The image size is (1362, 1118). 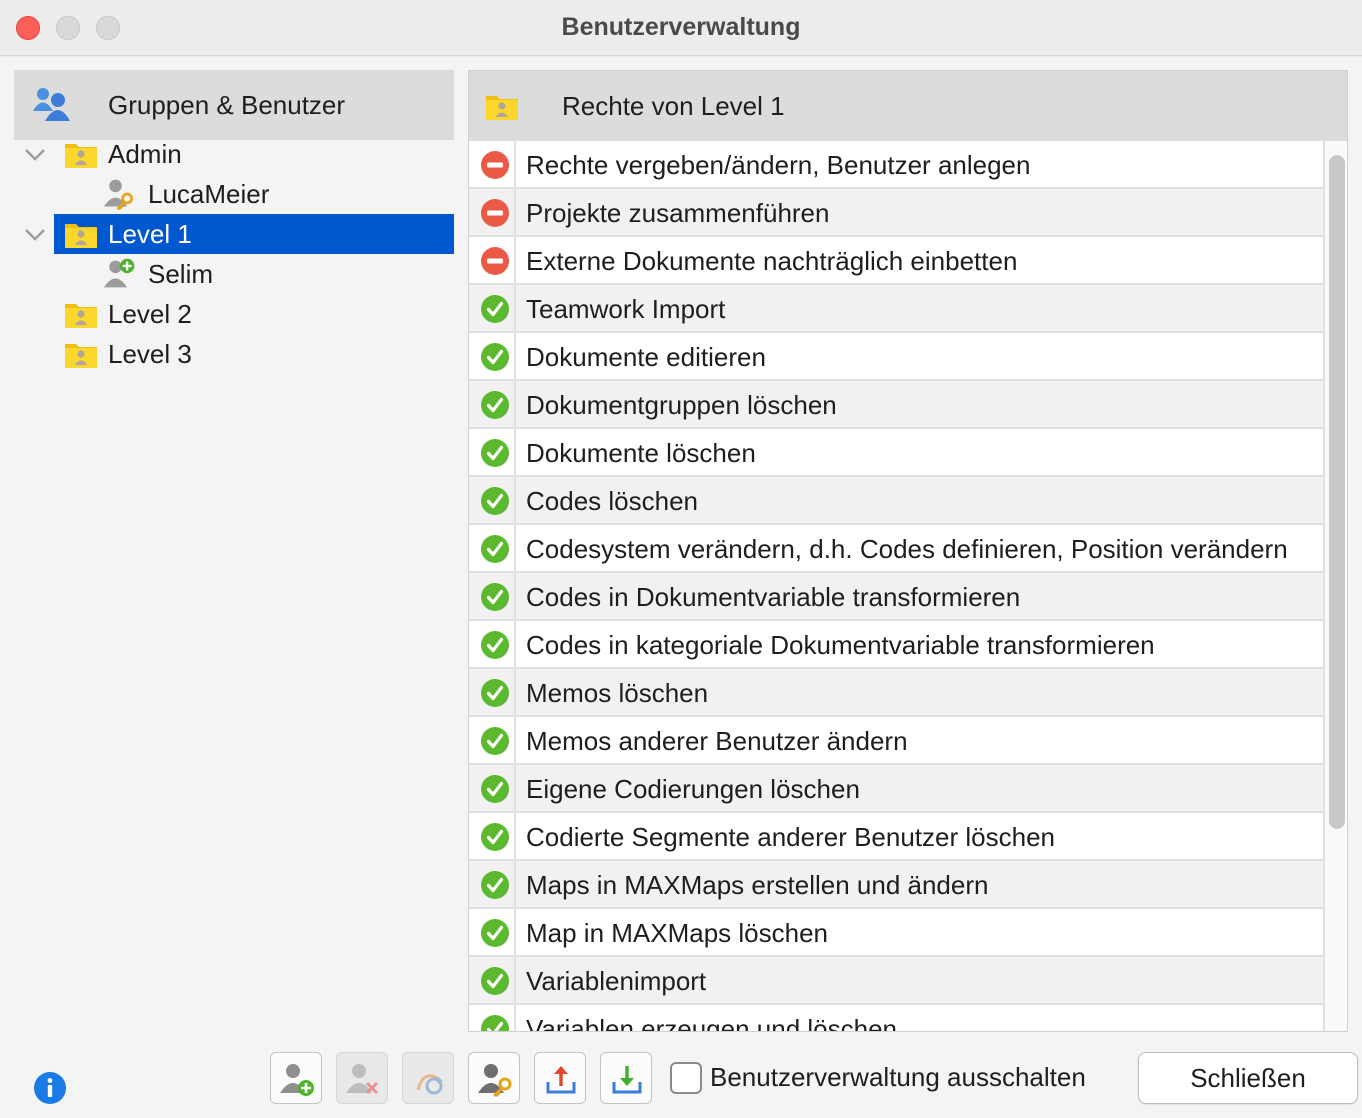 I want to click on tree-item-label: Selim, so click(x=181, y=274).